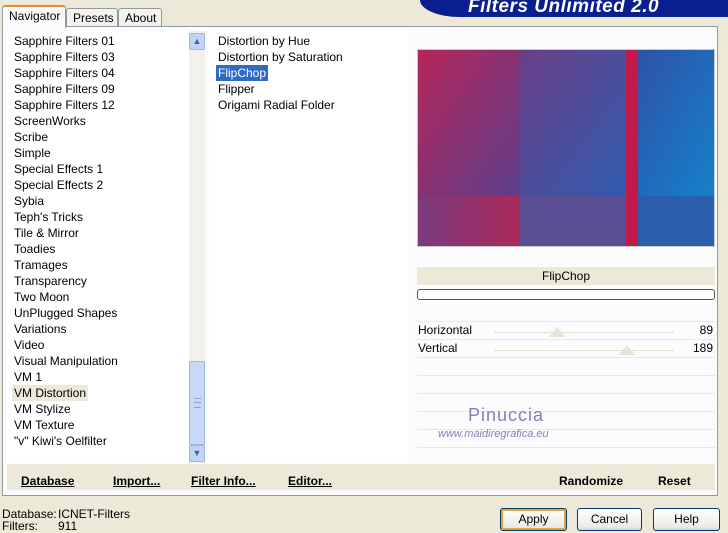 The image size is (728, 533). I want to click on category-item: UnPlugged Shapes, so click(65, 313).